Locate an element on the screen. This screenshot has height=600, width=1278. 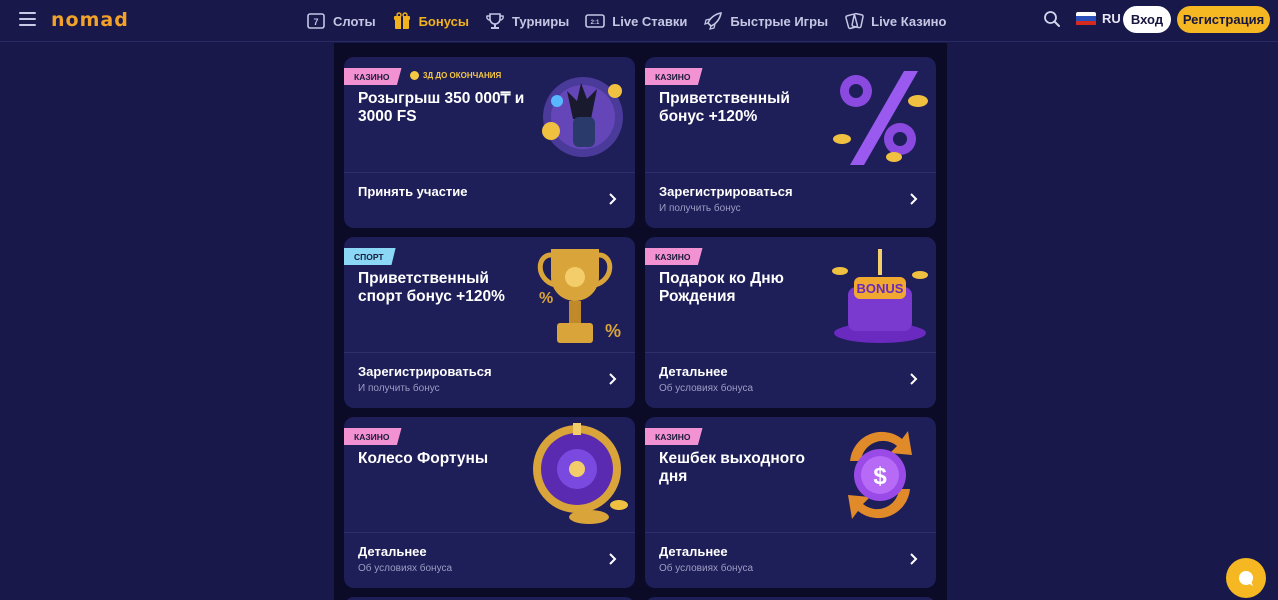
russia-flag-icon is located at coordinates (1086, 18).